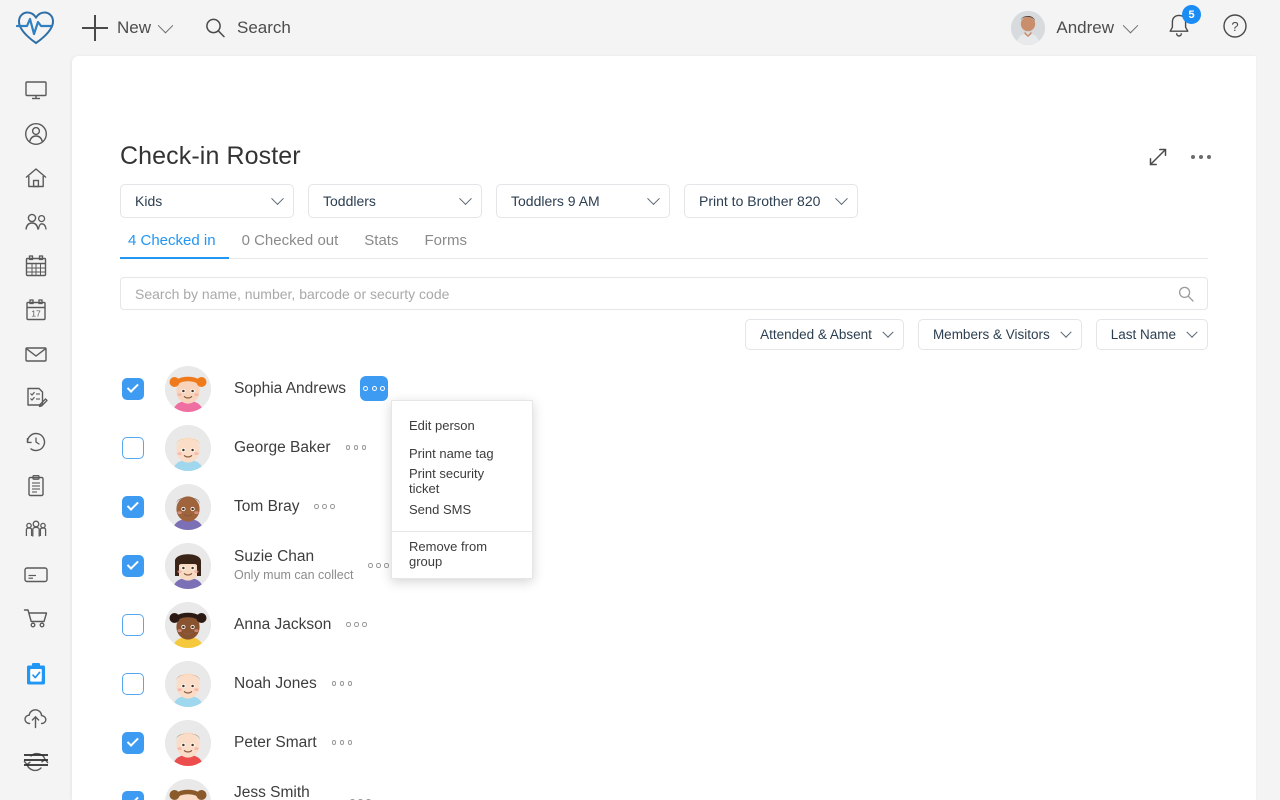  What do you see at coordinates (381, 245) in the screenshot?
I see `tab-stats: Stats` at bounding box center [381, 245].